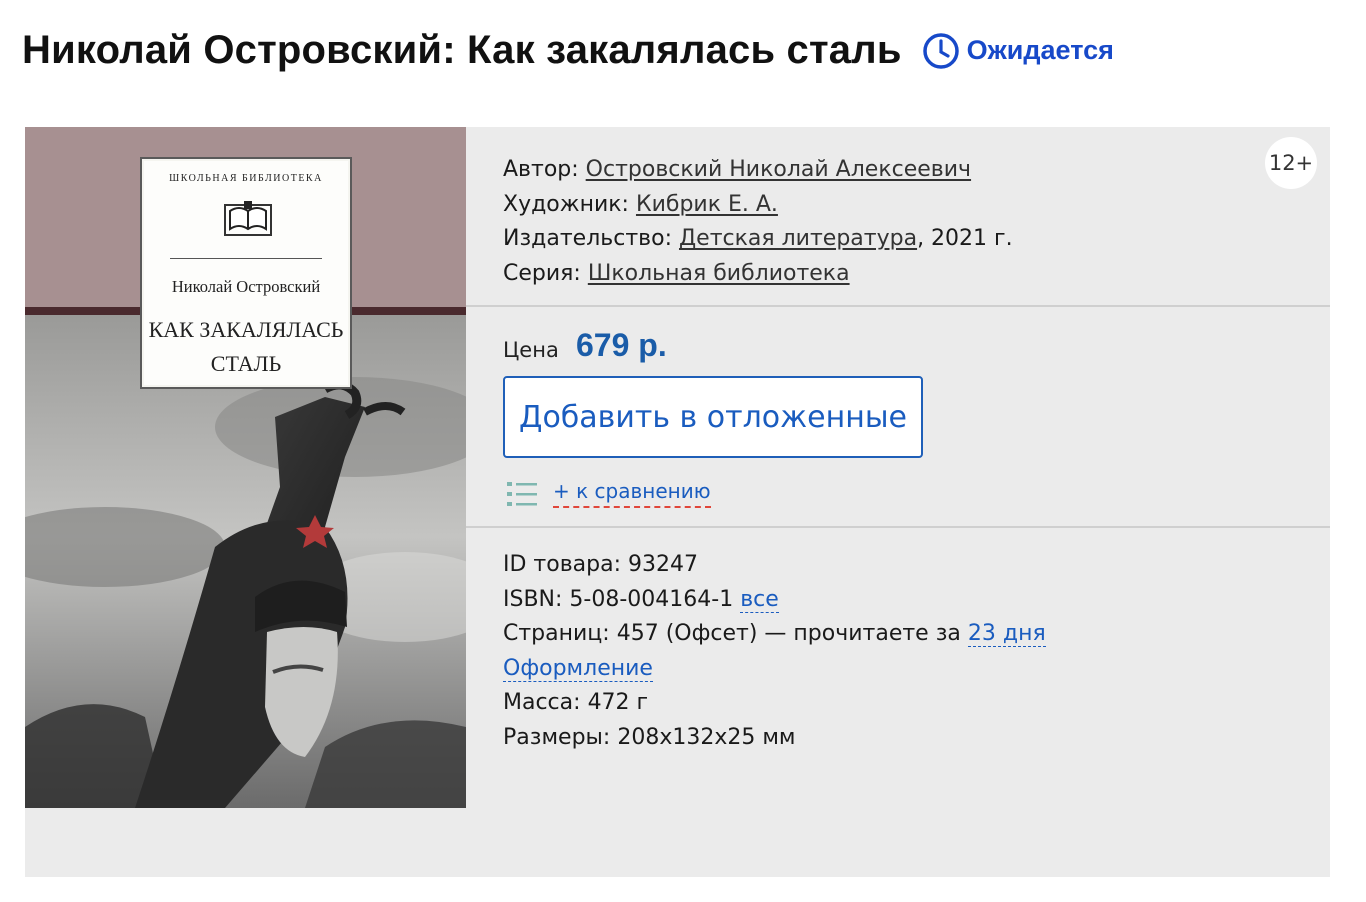  I want to click on publisher-label: Издательство:, so click(587, 238).